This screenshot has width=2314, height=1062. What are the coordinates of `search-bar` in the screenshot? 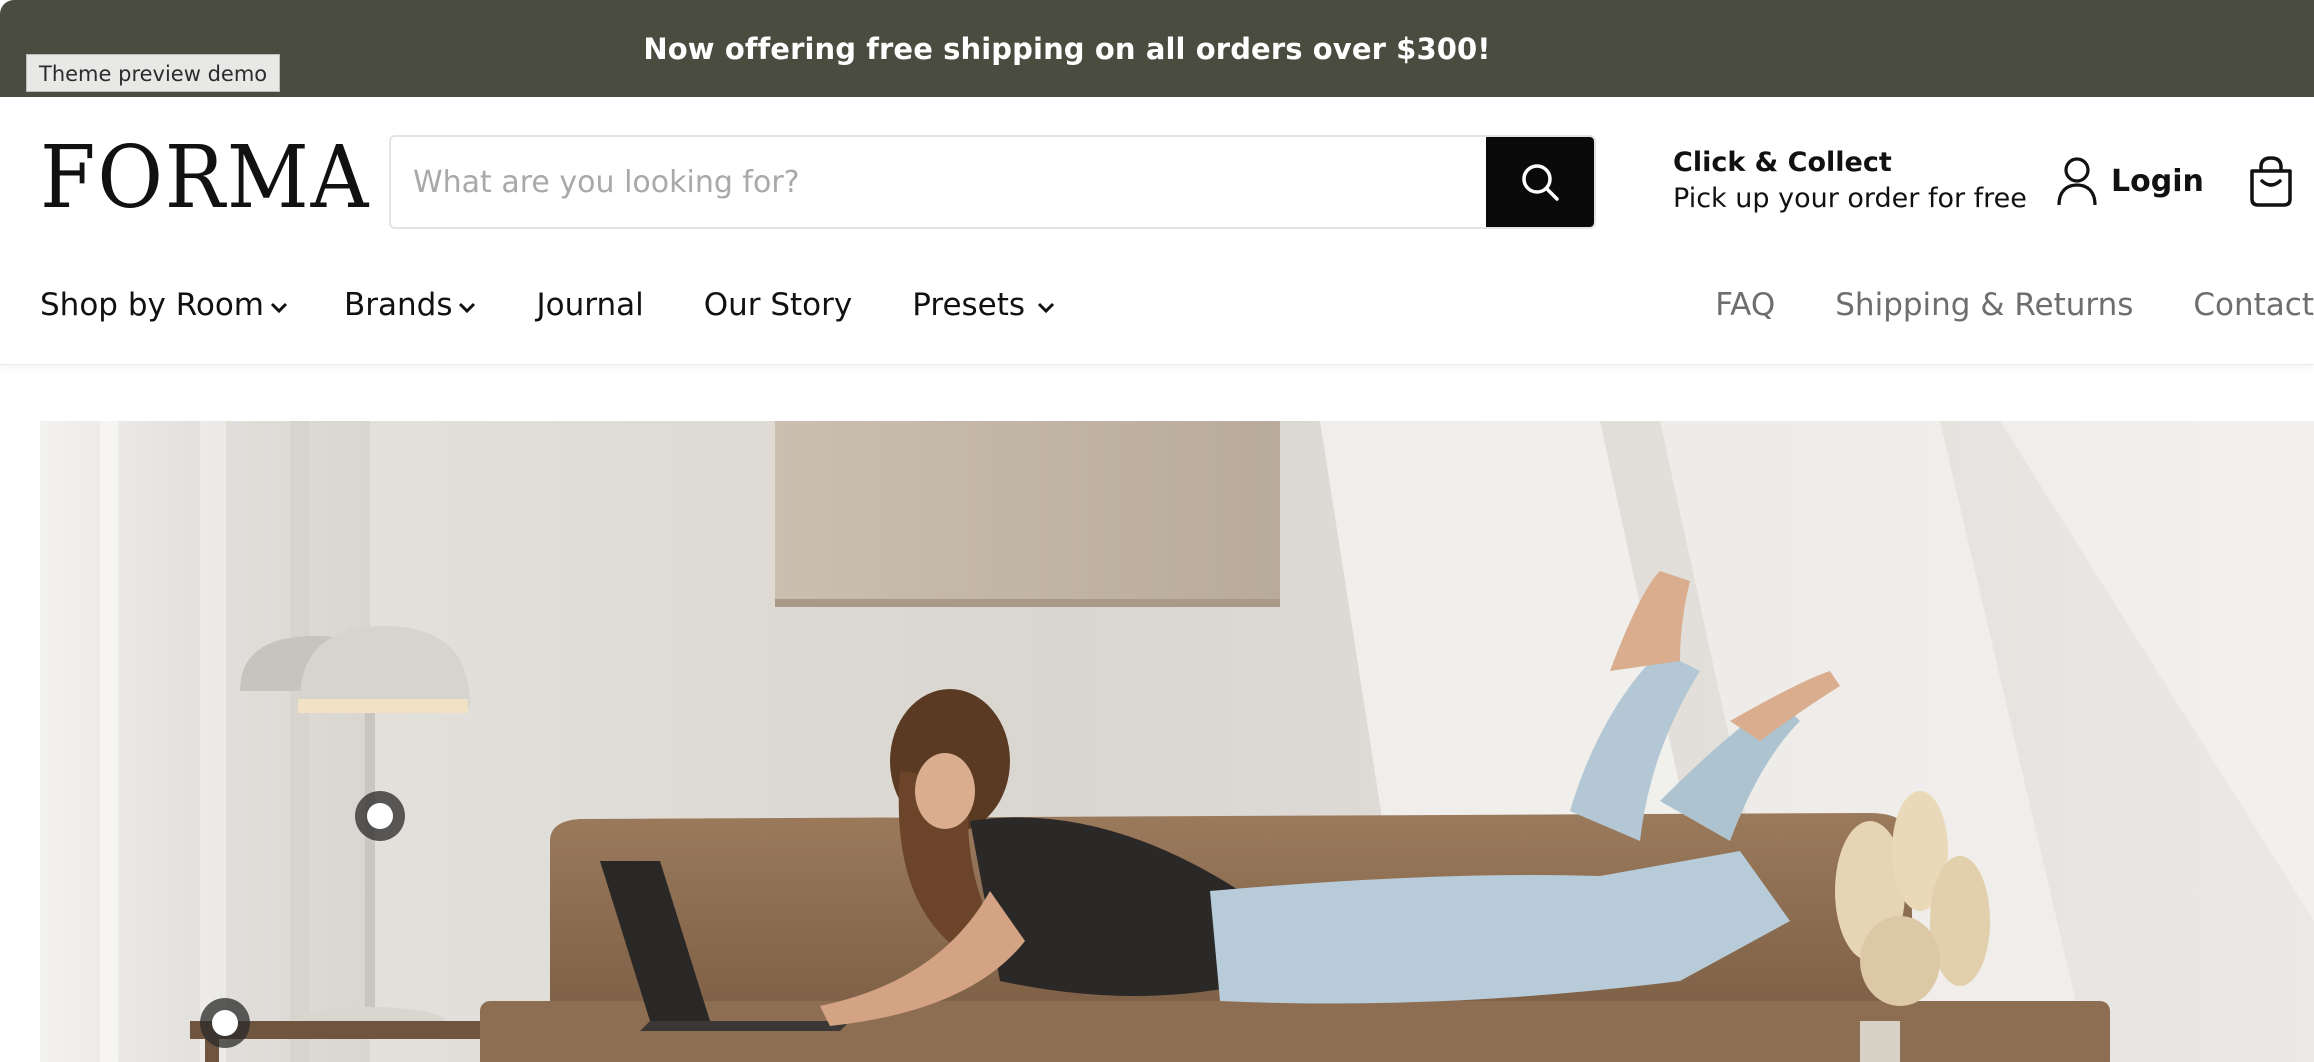 It's located at (992, 182).